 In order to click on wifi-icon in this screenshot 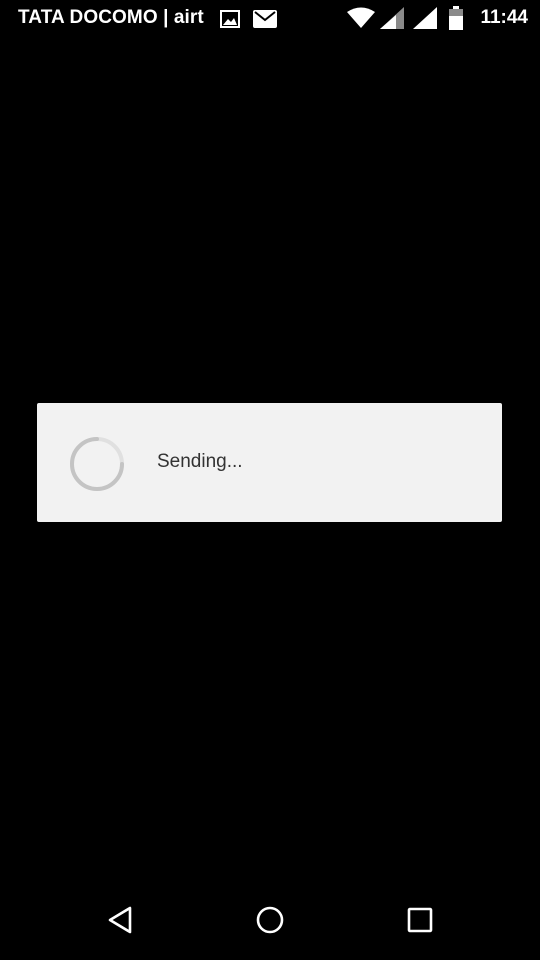, I will do `click(361, 20)`.